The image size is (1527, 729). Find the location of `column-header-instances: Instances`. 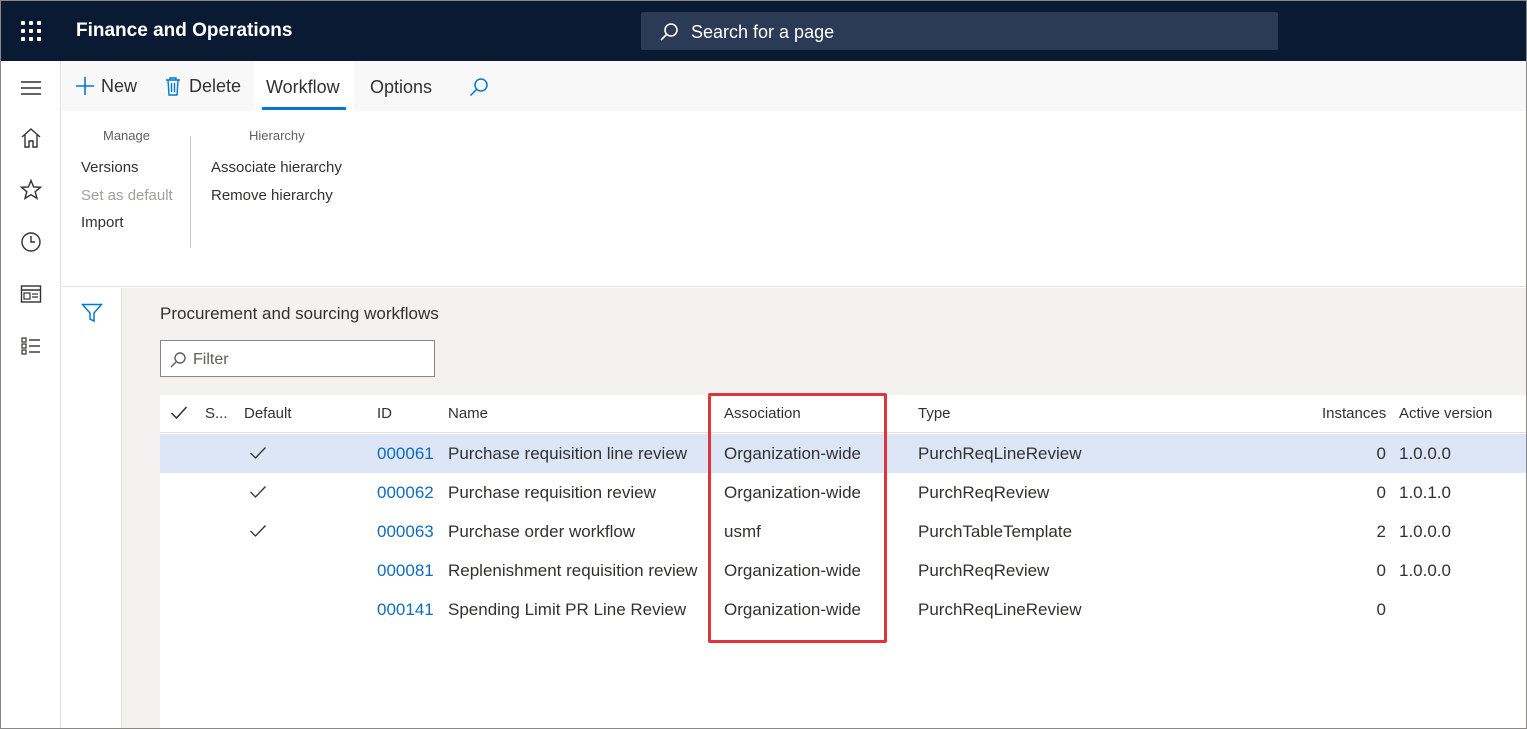

column-header-instances: Instances is located at coordinates (1354, 413).